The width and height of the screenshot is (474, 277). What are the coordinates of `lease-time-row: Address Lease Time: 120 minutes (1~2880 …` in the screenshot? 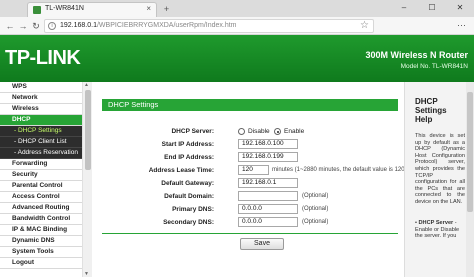 It's located at (249, 170).